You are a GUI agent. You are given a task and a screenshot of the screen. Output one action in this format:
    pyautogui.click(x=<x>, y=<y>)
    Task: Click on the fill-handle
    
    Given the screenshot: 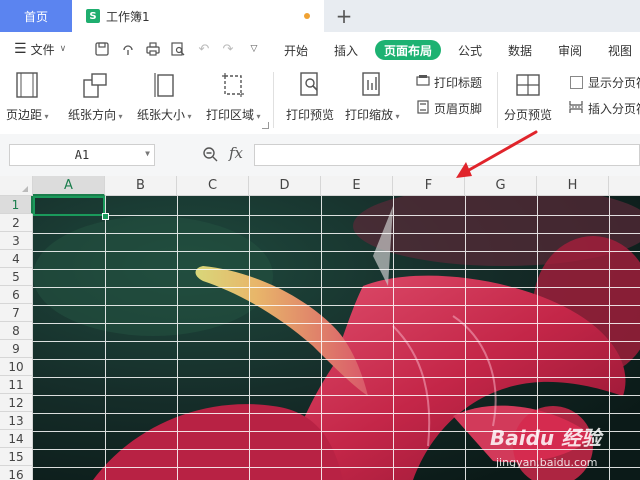 What is the action you would take?
    pyautogui.click(x=105, y=216)
    